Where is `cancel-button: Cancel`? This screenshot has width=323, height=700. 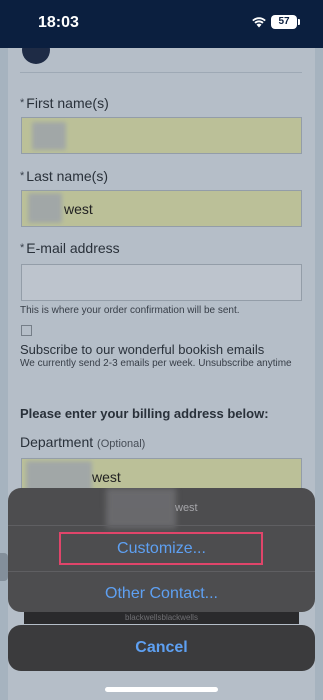
cancel-button: Cancel is located at coordinates (161, 648).